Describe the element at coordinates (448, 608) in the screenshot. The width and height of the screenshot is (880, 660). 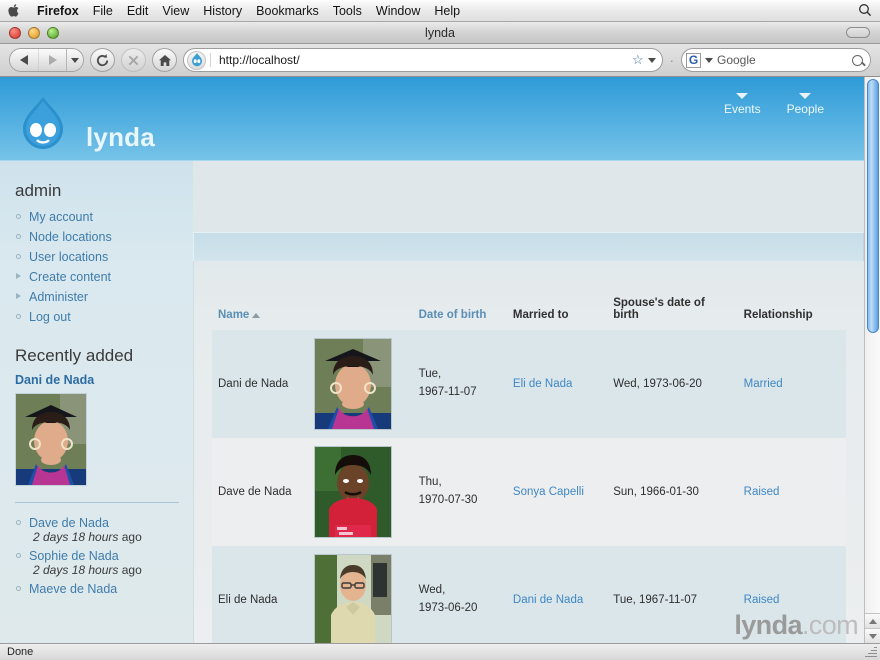
I see `dob-date: 1973-06-20` at that location.